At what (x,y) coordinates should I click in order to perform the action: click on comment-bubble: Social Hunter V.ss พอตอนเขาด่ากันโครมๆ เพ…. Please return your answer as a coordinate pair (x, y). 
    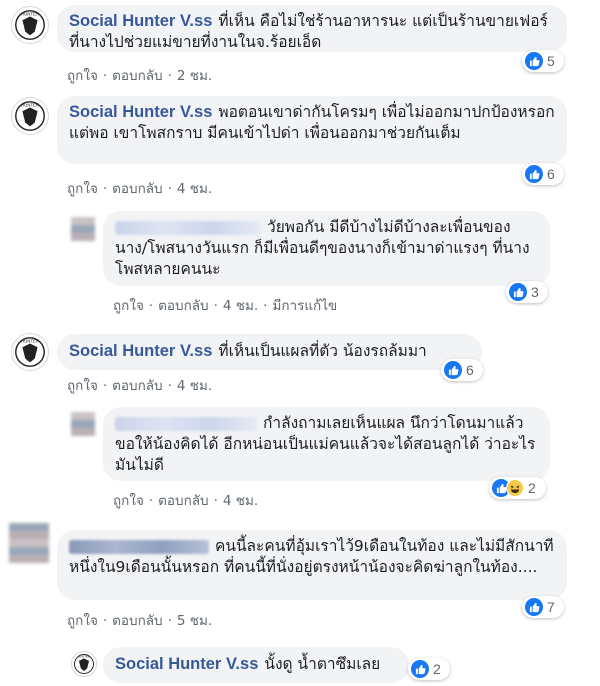
    Looking at the image, I should click on (312, 130).